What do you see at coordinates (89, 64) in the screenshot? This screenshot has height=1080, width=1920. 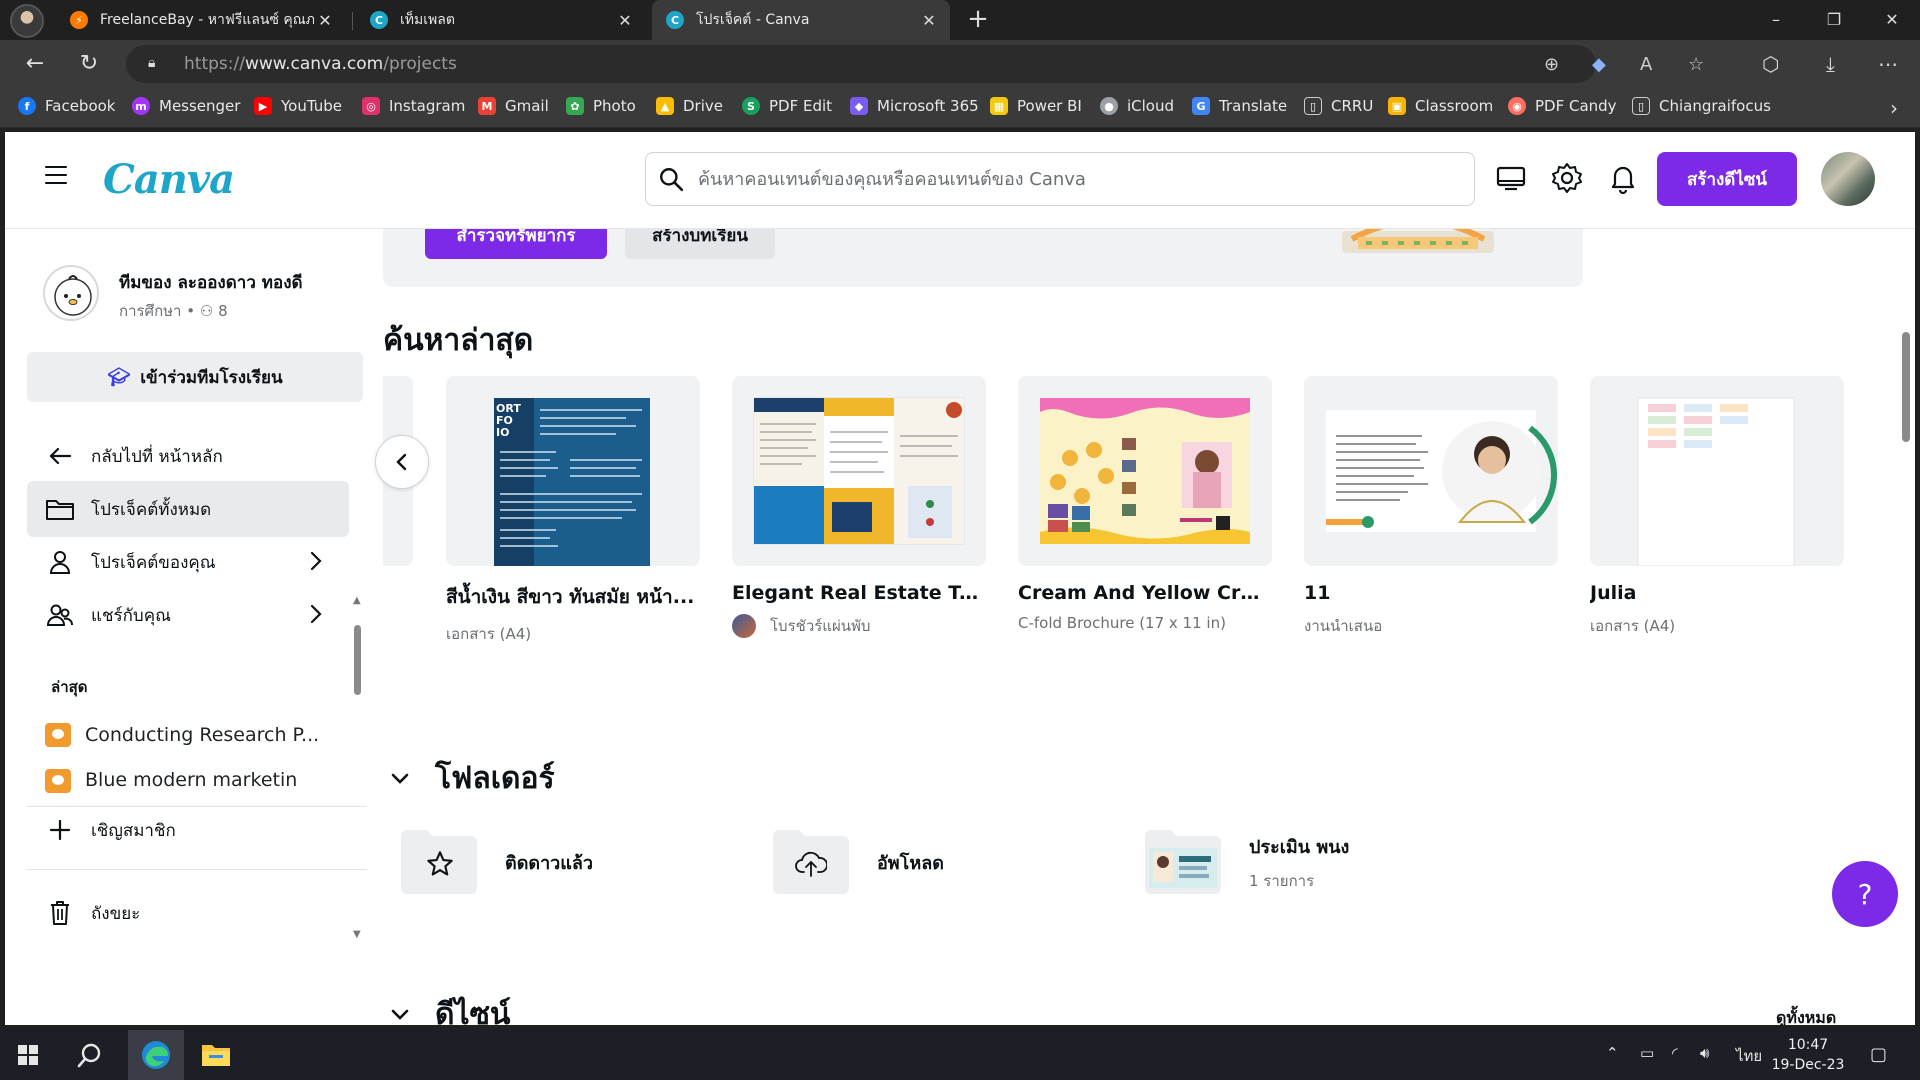 I see `reload-icon: ↻` at bounding box center [89, 64].